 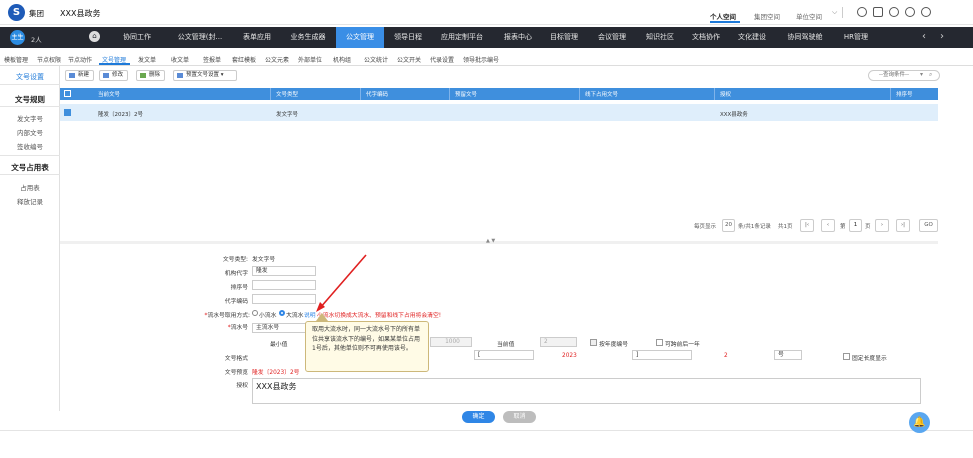 I want to click on col-current-number: 当前文号, so click(x=109, y=94).